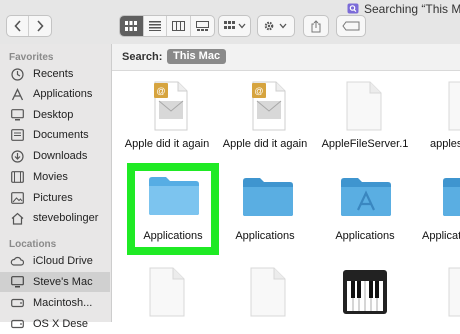 Image resolution: width=460 pixels, height=334 pixels. I want to click on sidebar-item-label: Downloads, so click(60, 156).